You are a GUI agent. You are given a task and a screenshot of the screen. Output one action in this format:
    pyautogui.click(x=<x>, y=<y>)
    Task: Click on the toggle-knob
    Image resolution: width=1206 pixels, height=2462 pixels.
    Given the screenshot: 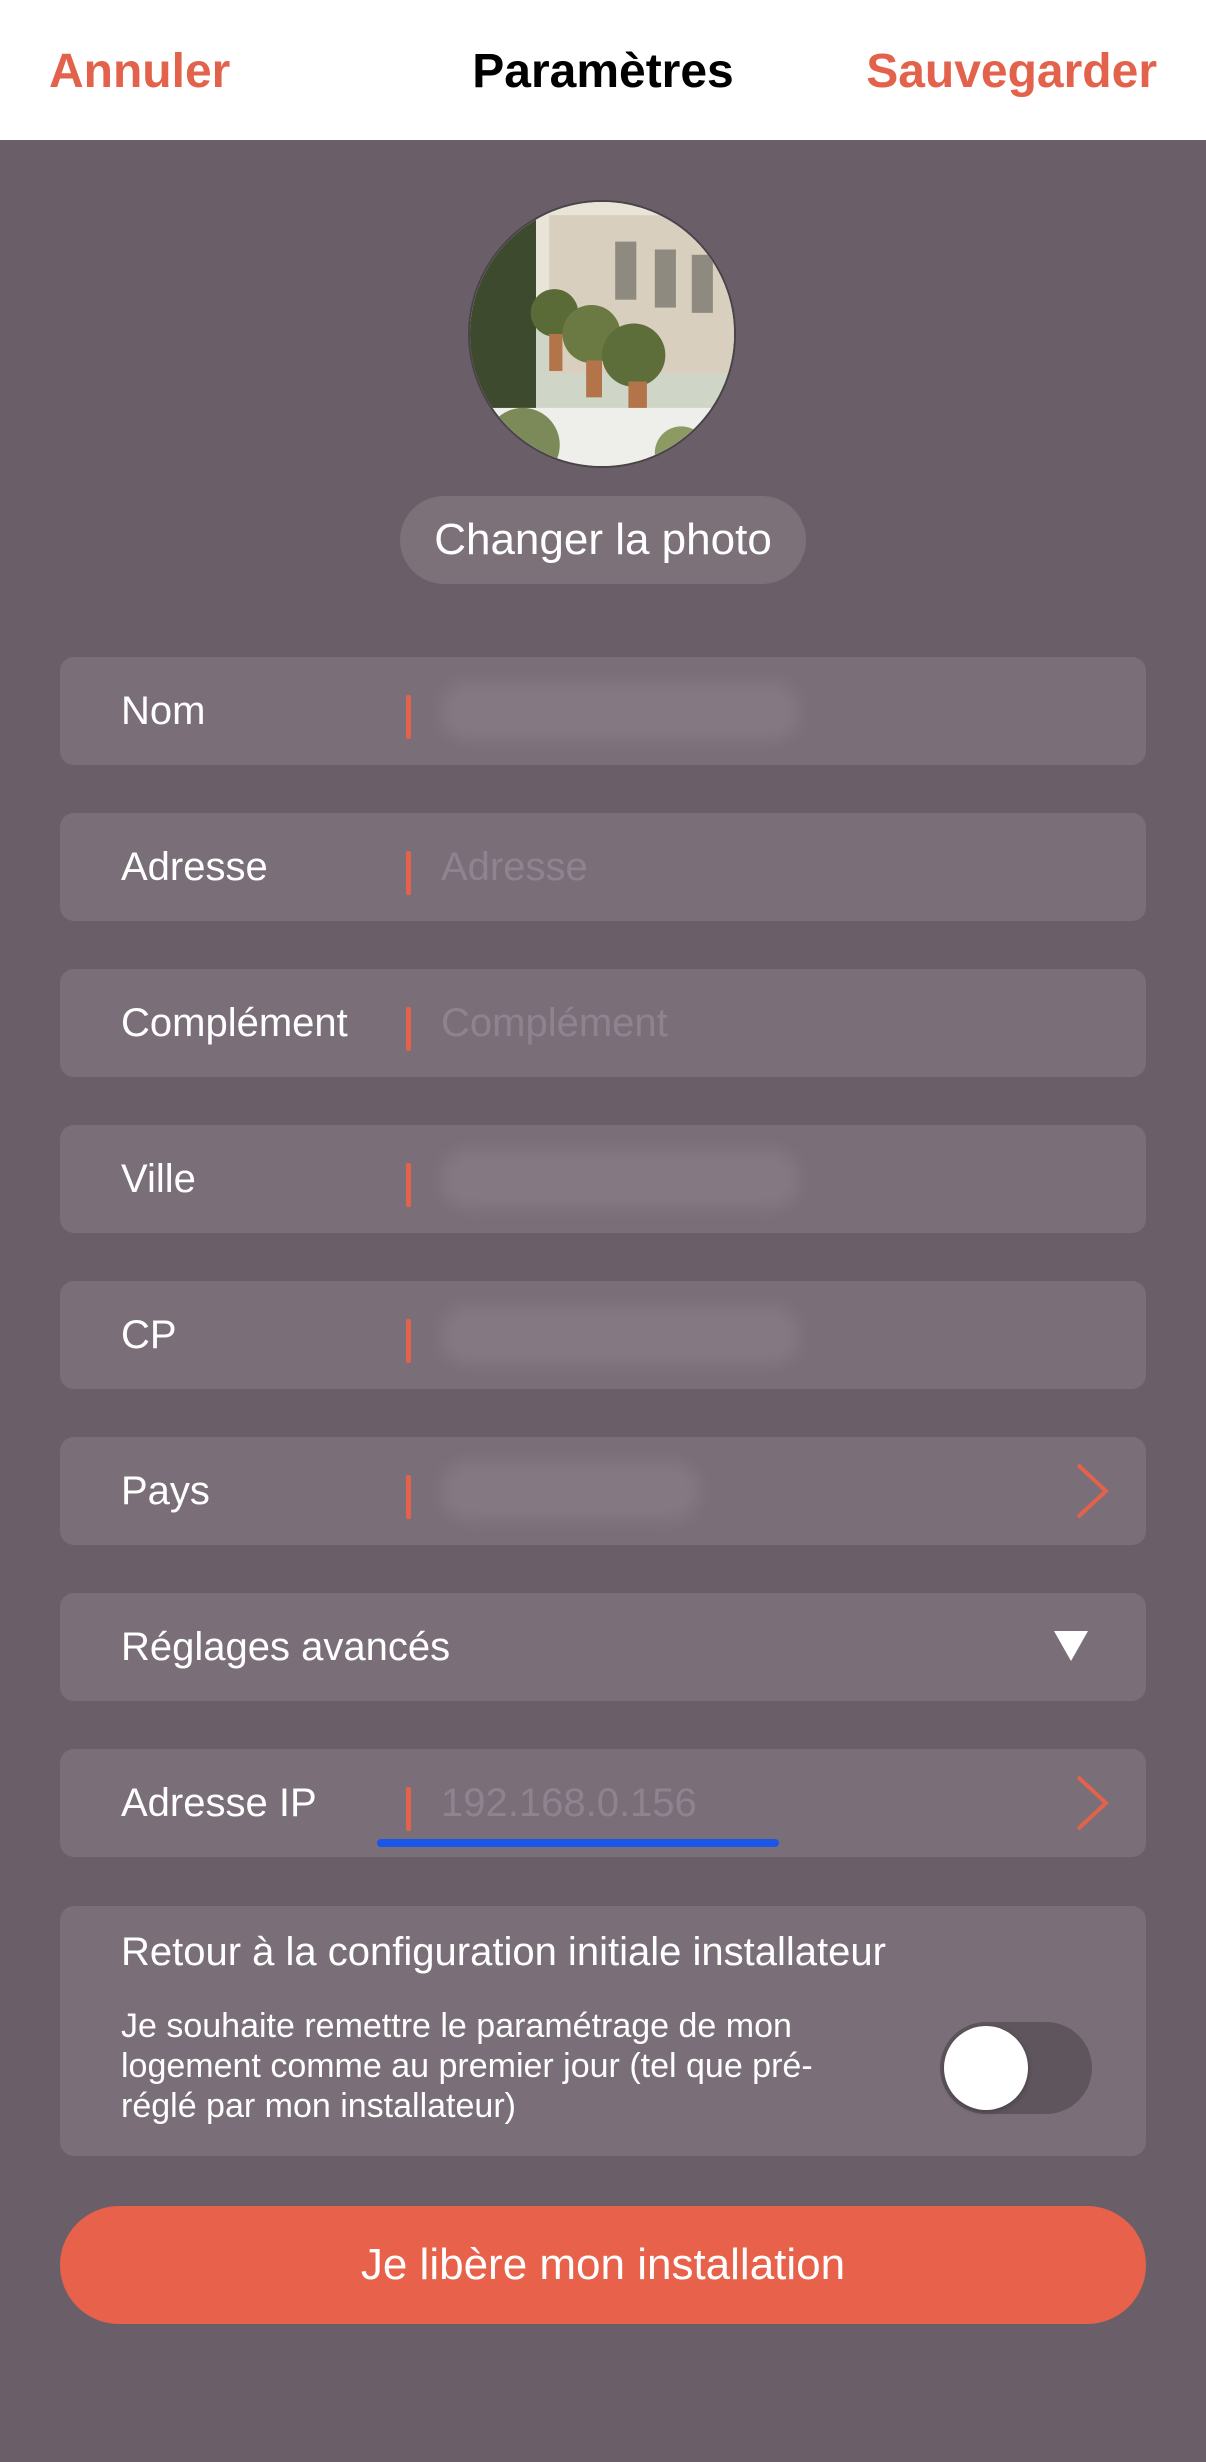 What is the action you would take?
    pyautogui.click(x=986, y=2068)
    